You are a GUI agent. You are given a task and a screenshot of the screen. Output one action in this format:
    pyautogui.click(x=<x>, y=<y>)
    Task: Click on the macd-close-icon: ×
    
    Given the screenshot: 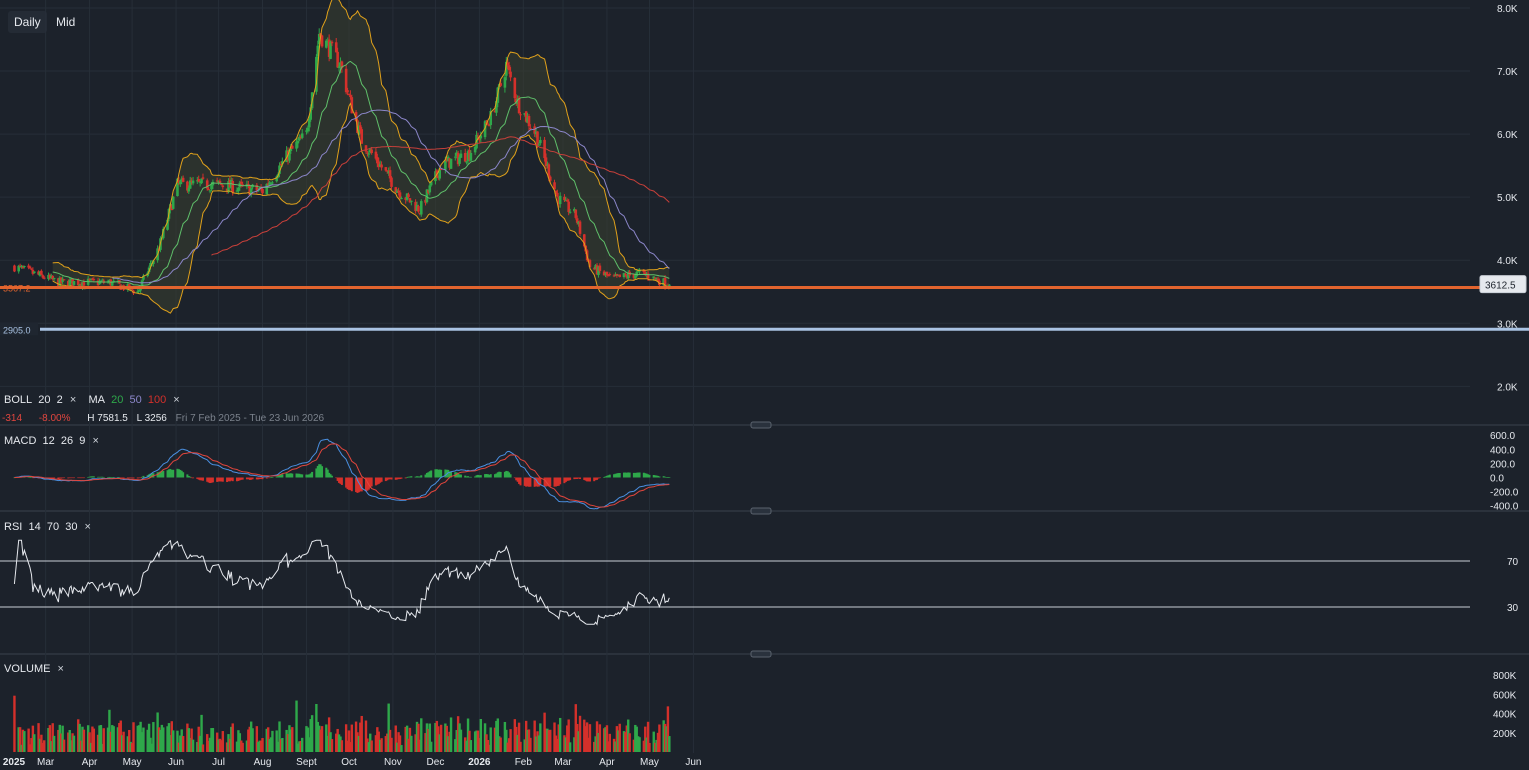 What is the action you would take?
    pyautogui.click(x=95, y=441)
    